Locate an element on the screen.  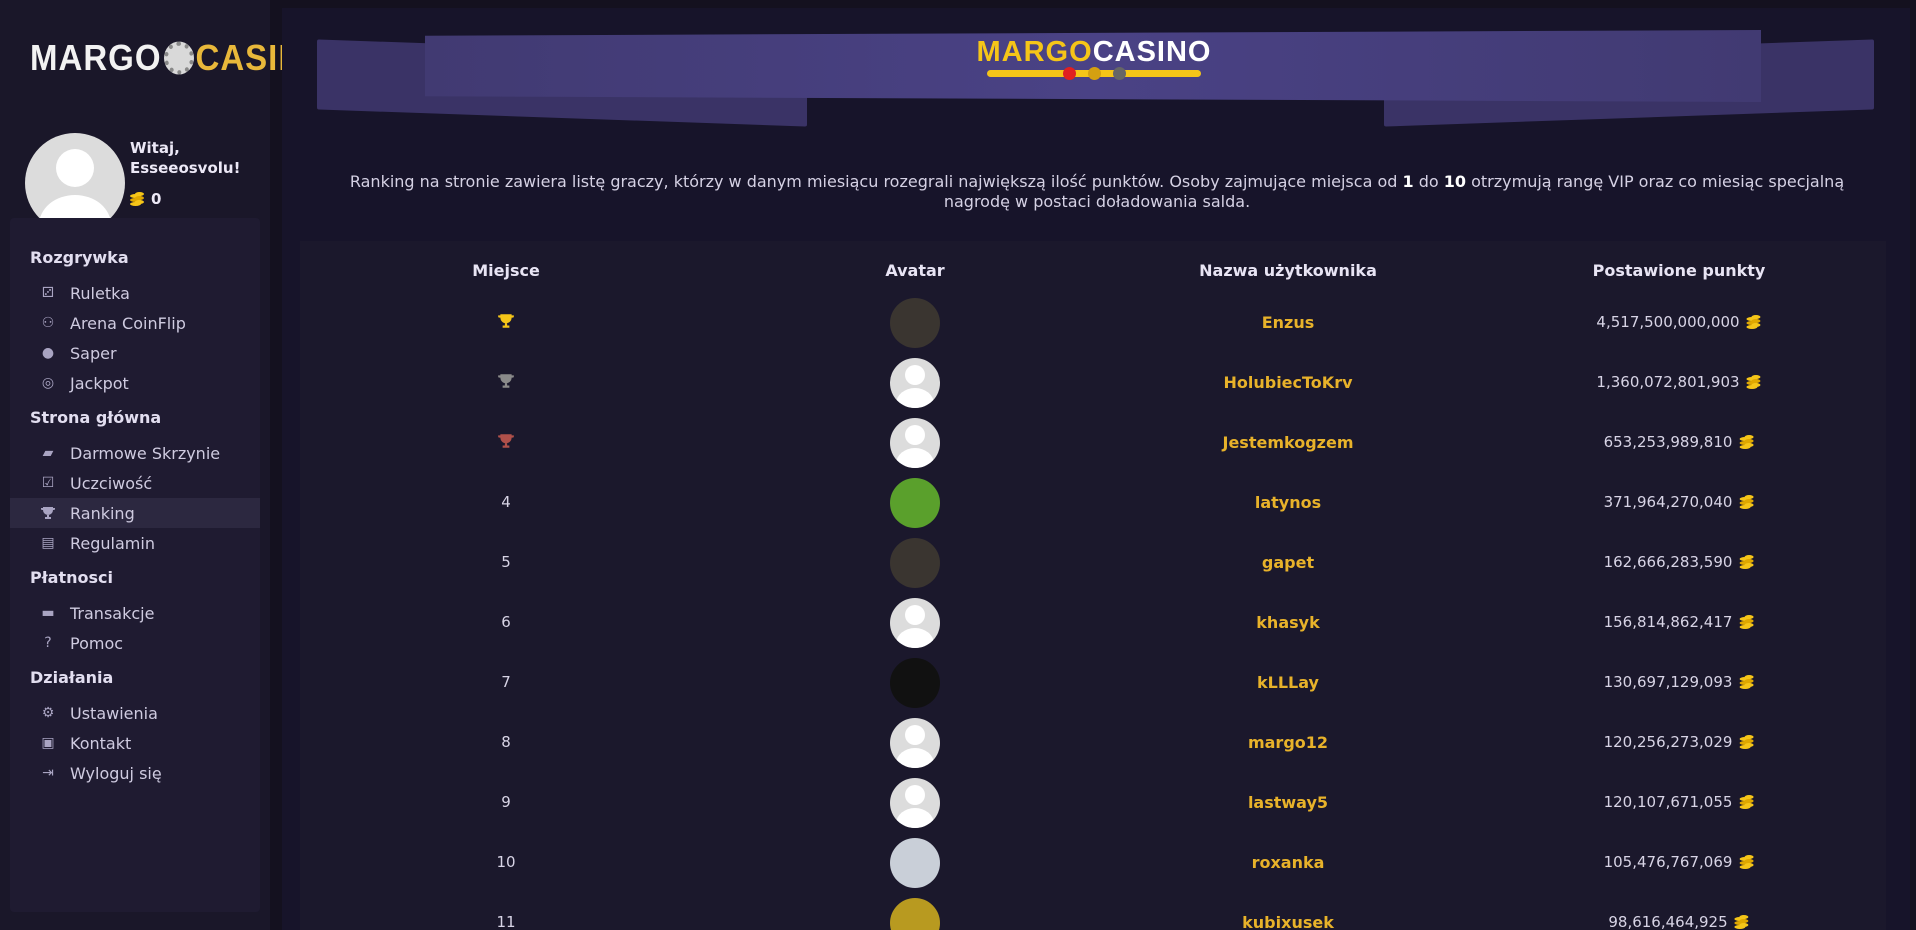
nav-item-pomoc: ? Pomoc is located at coordinates (135, 643).